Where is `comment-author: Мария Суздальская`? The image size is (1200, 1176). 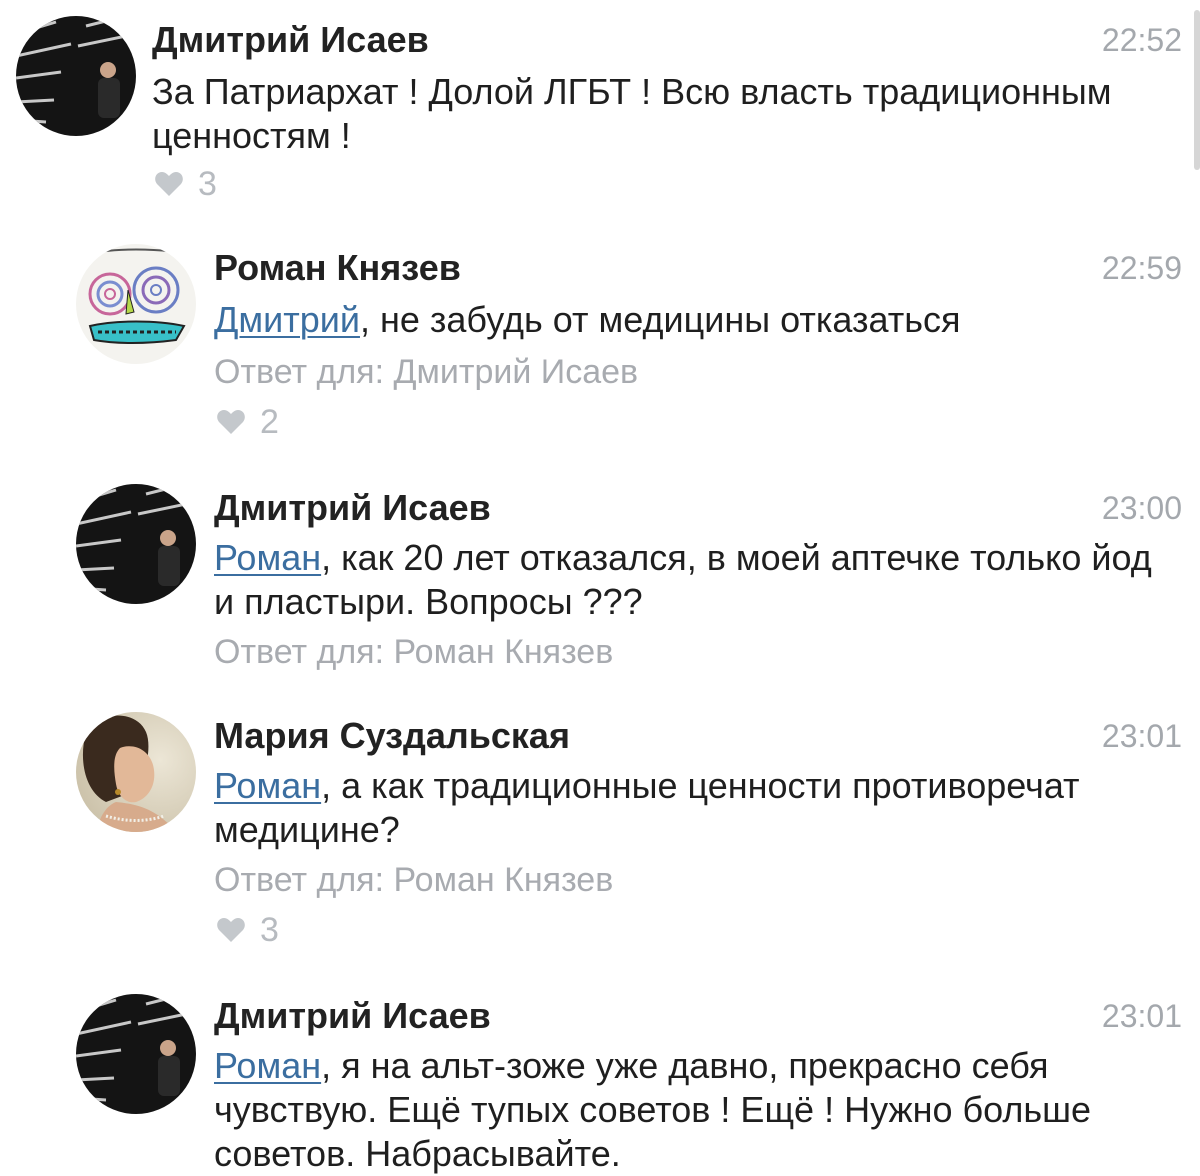
comment-author: Мария Суздальская is located at coordinates (392, 736).